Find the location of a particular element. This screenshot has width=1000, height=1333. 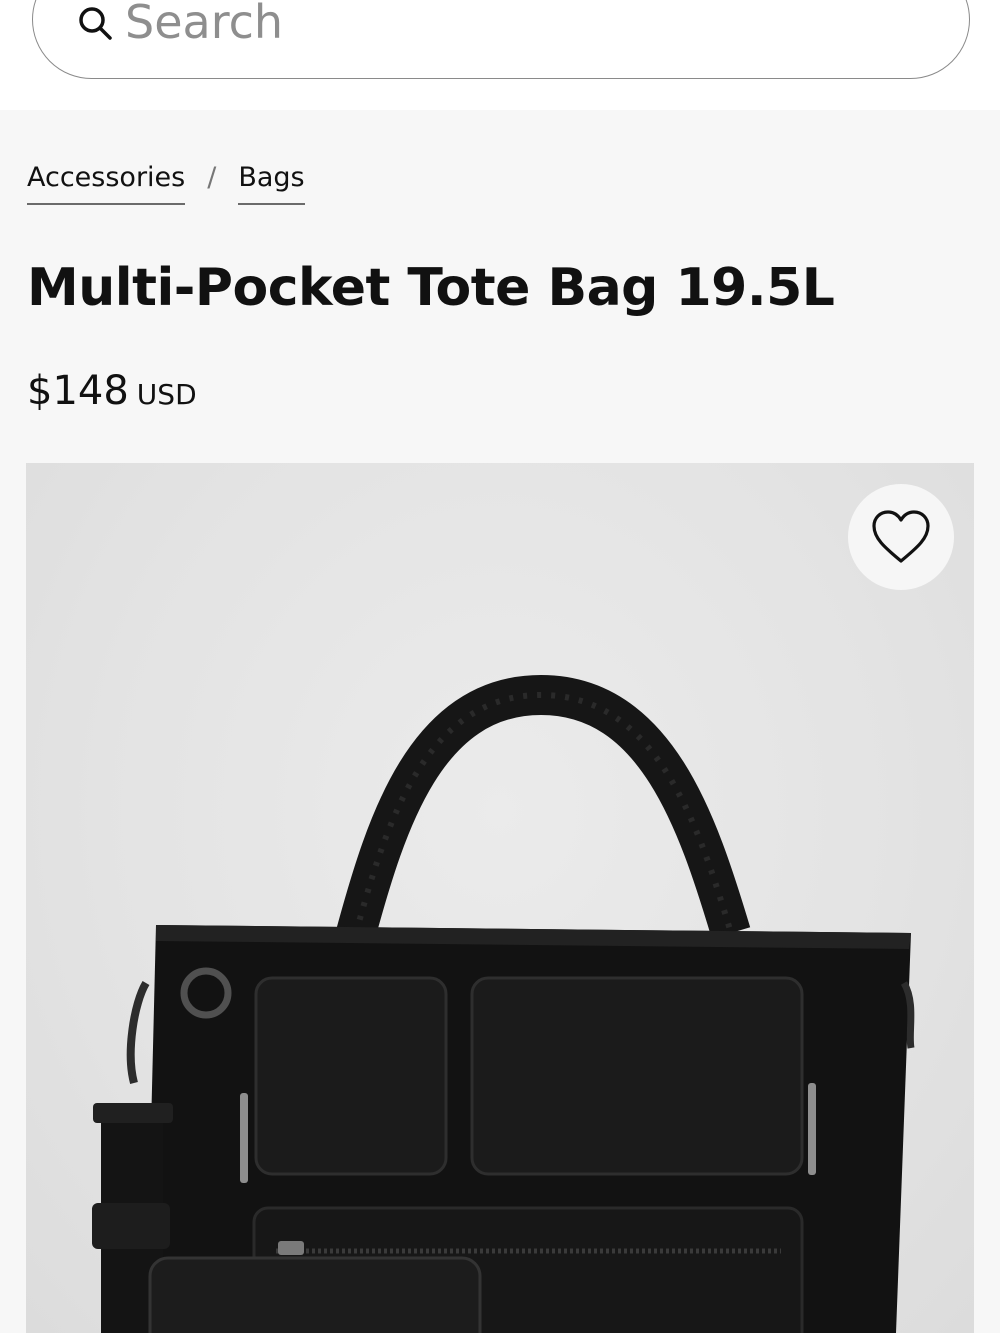

search-bar: Search is located at coordinates (501, 39).